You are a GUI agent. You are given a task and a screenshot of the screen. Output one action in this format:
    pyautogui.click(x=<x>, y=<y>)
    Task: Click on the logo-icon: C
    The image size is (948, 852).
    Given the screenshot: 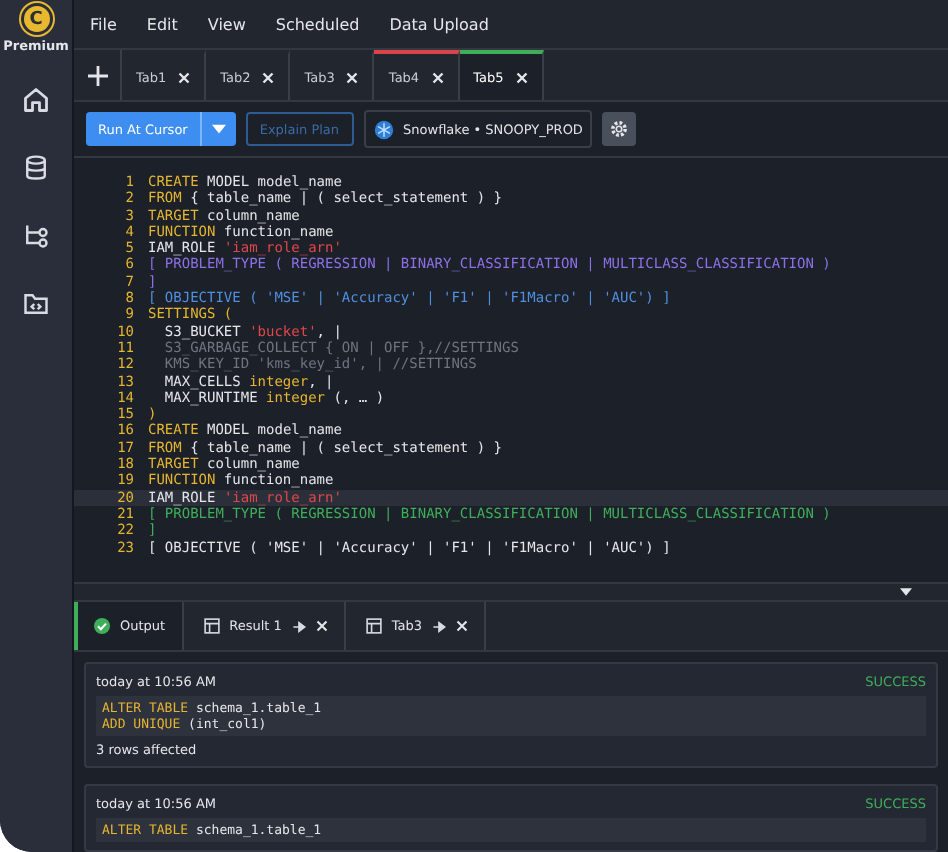 What is the action you would take?
    pyautogui.click(x=36, y=19)
    